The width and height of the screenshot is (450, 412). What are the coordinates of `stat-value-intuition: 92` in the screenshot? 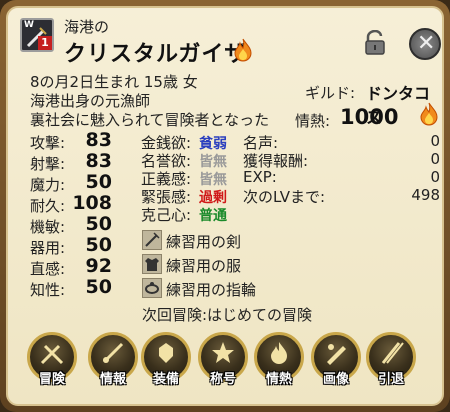 It's located at (98, 266).